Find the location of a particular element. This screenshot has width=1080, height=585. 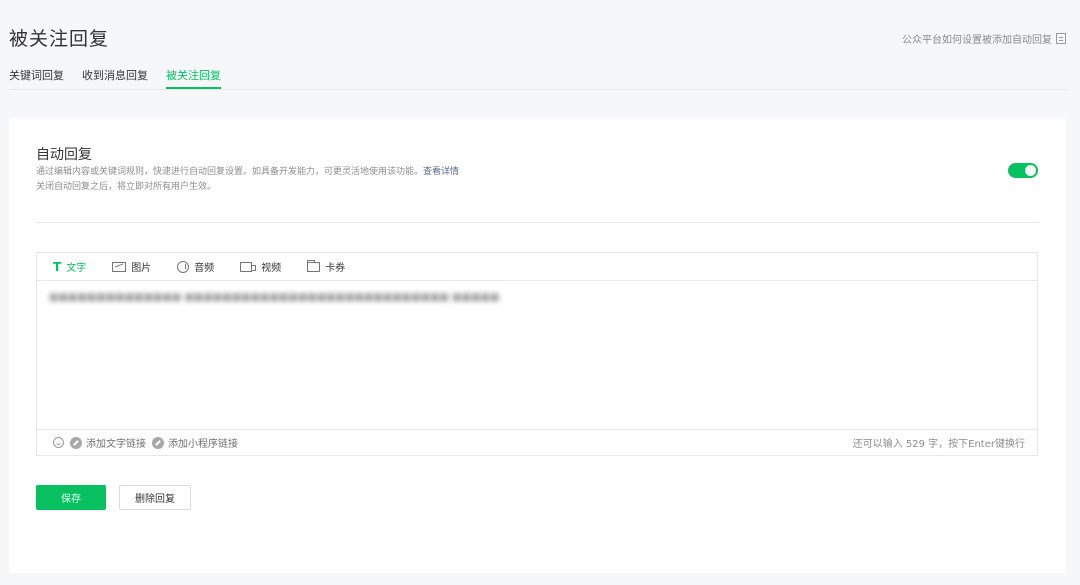

coupon-icon is located at coordinates (314, 265).